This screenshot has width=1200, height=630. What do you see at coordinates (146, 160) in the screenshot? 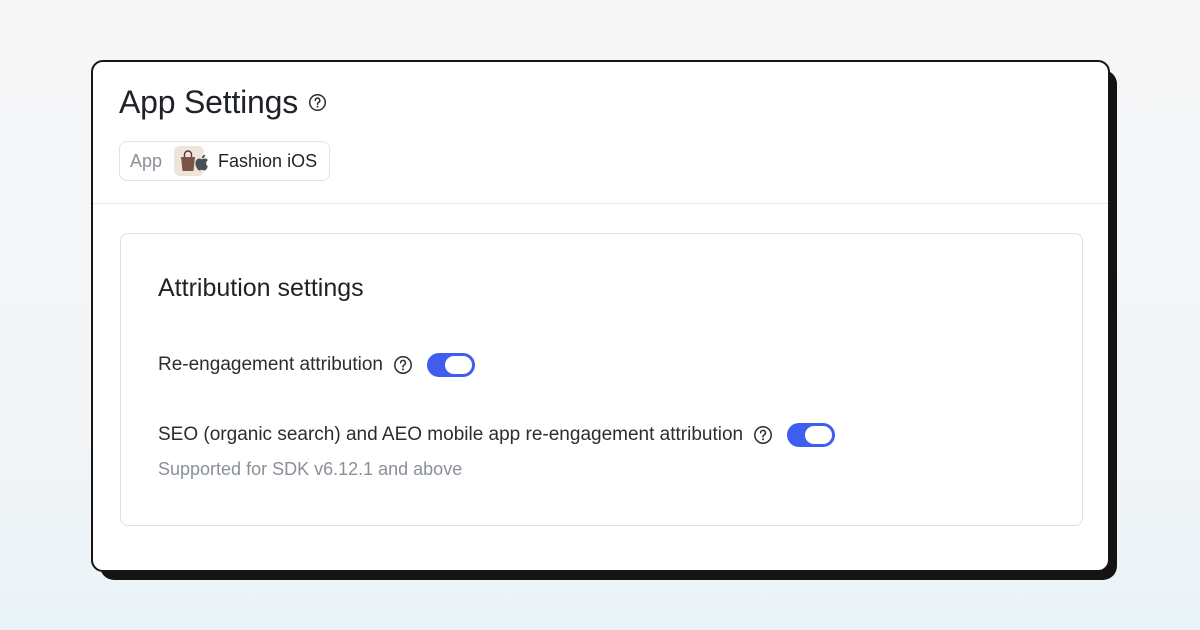
I see `app-selector-label: App` at bounding box center [146, 160].